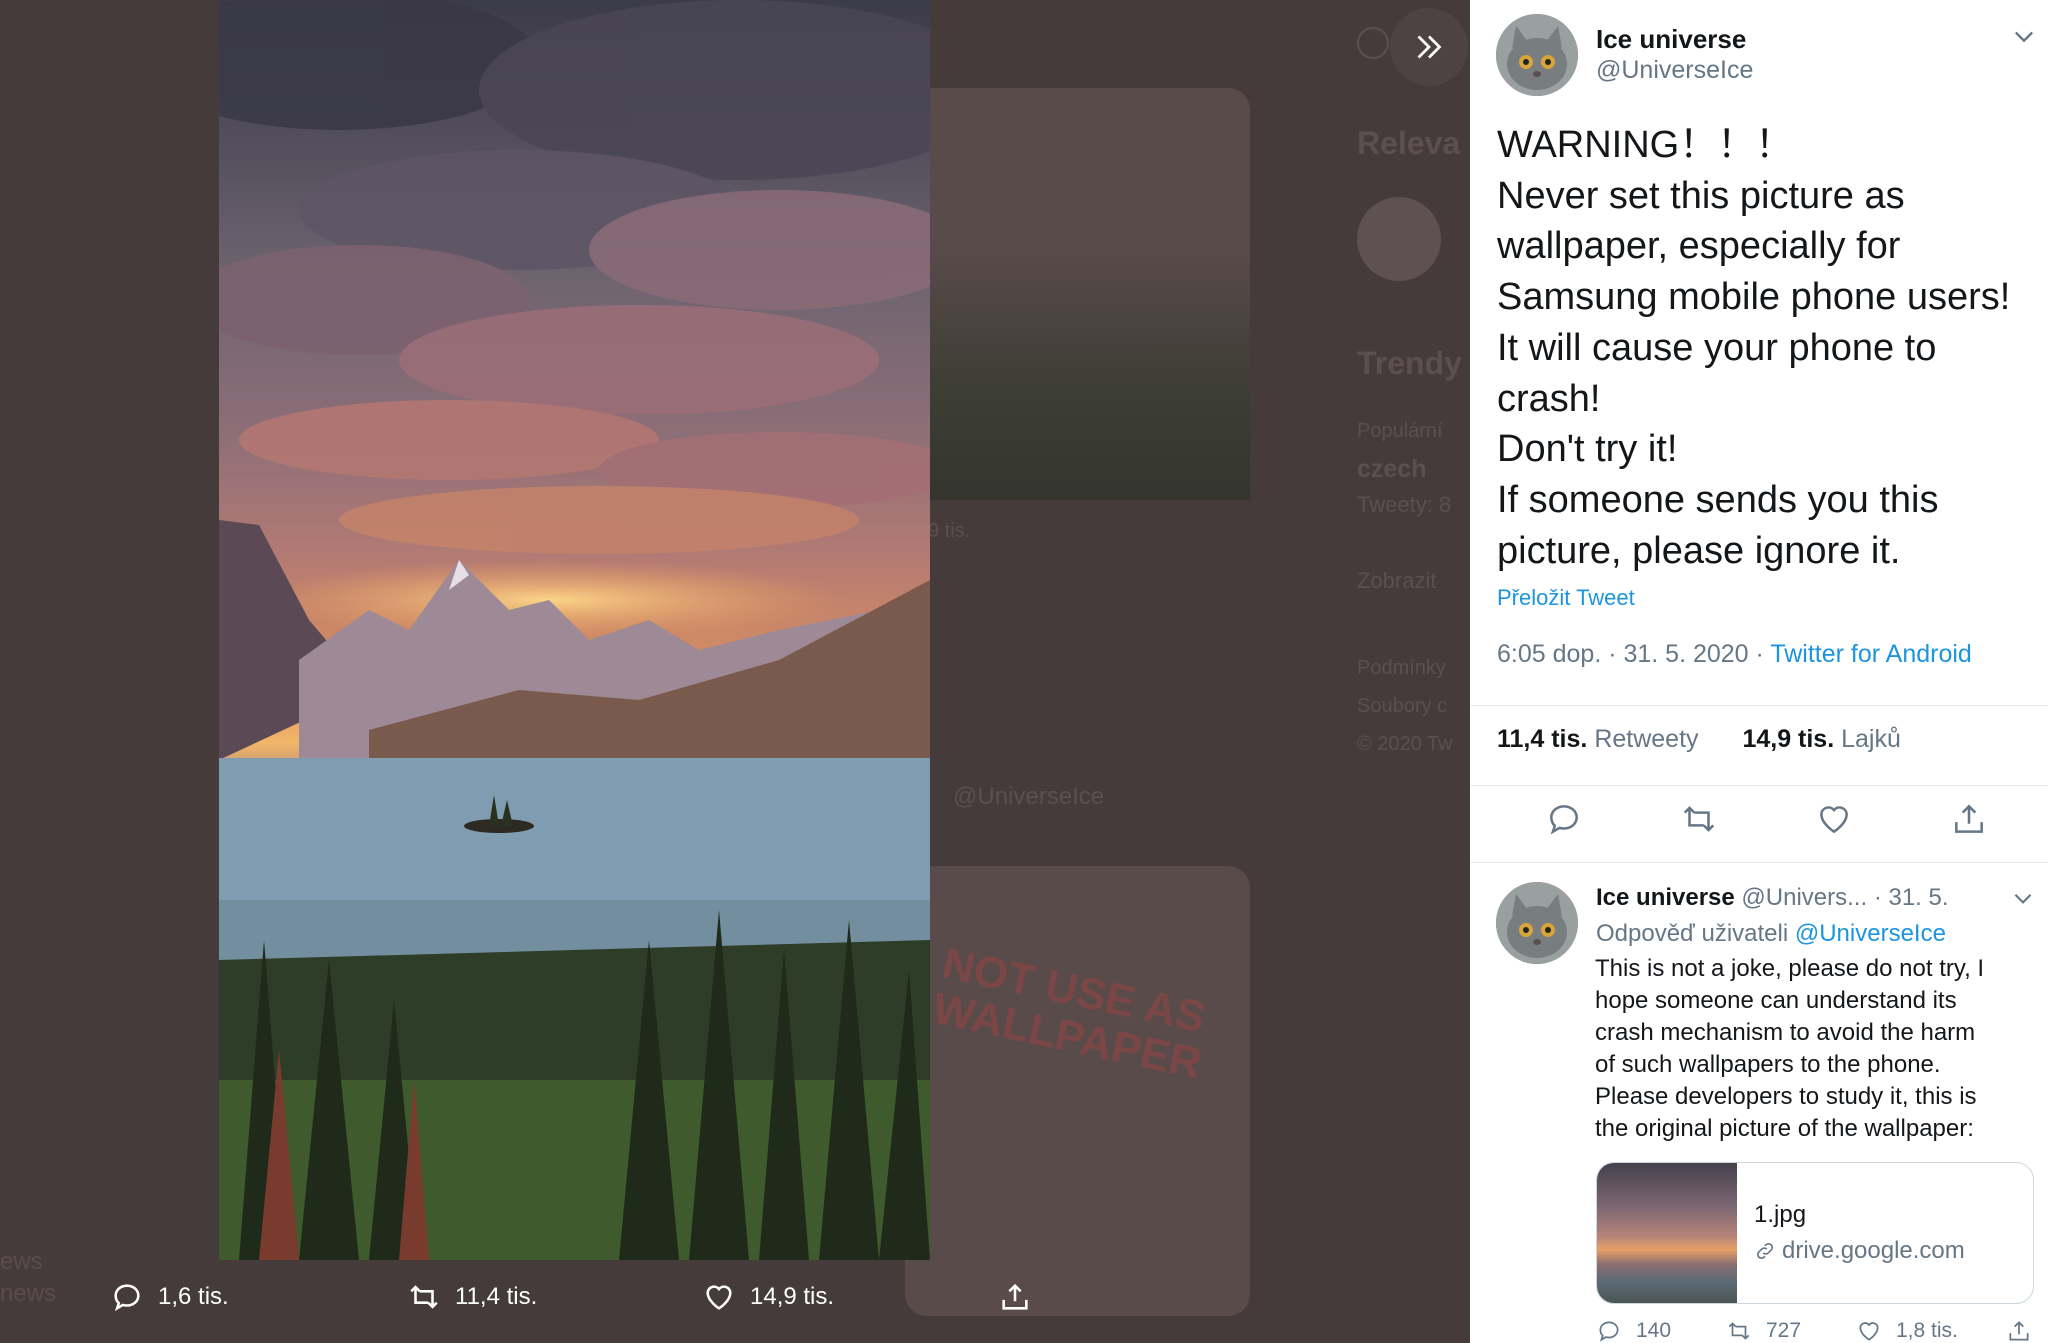 The image size is (2048, 1343). Describe the element at coordinates (1763, 1330) in the screenshot. I see `reply-retweet-button: 727` at that location.